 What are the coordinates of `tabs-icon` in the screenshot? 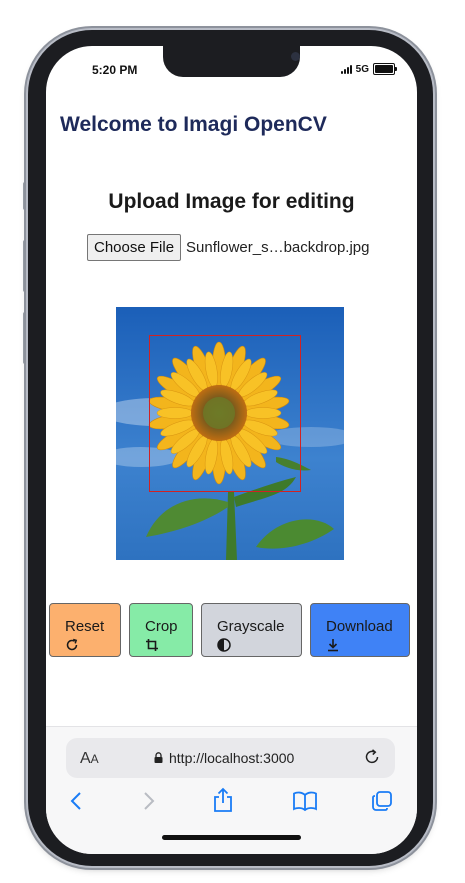 It's located at (382, 803).